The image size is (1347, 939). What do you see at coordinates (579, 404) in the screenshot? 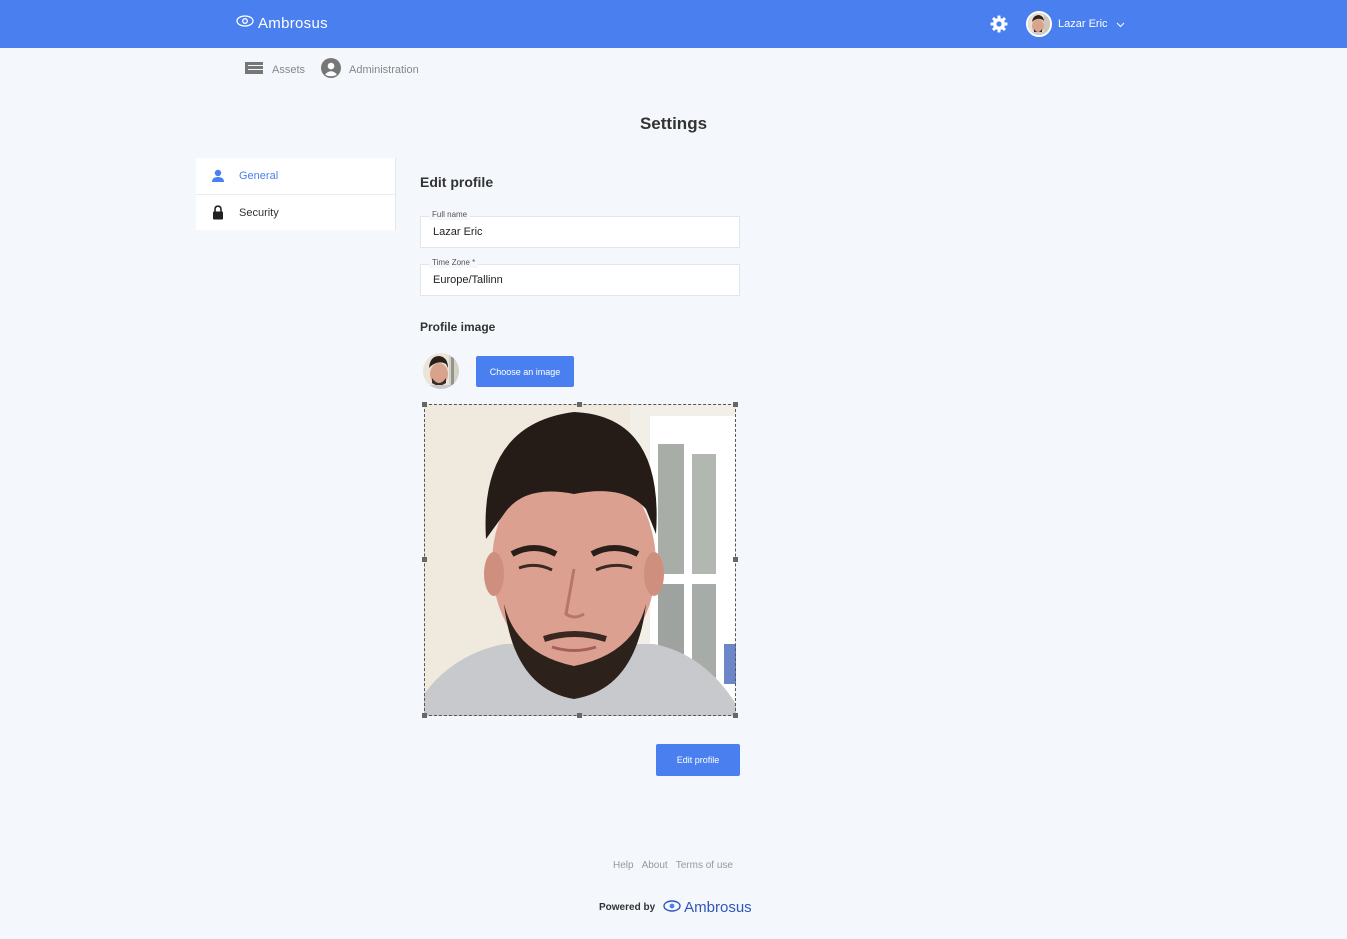
I see `crop-handle-top` at bounding box center [579, 404].